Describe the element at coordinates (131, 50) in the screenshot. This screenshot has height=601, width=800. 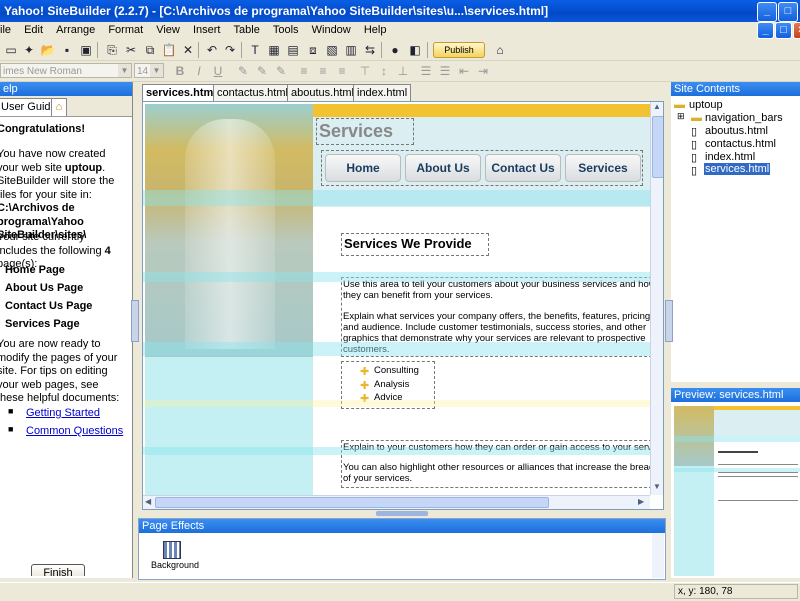
I see `cut-icon: ✂` at that location.